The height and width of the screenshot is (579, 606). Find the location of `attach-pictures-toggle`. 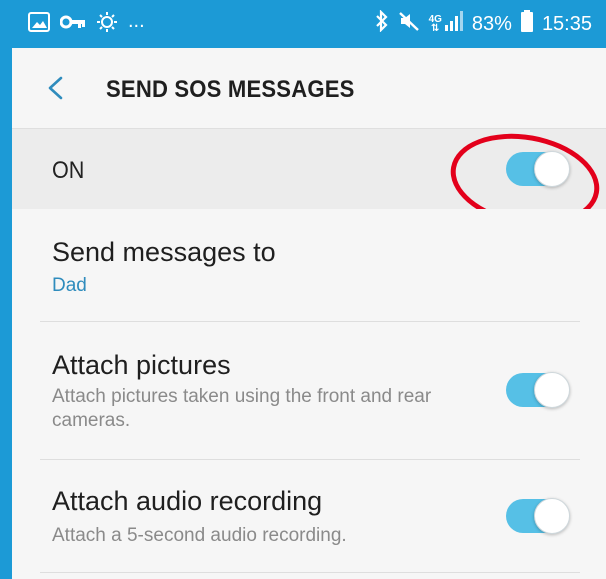

attach-pictures-toggle is located at coordinates (538, 390).